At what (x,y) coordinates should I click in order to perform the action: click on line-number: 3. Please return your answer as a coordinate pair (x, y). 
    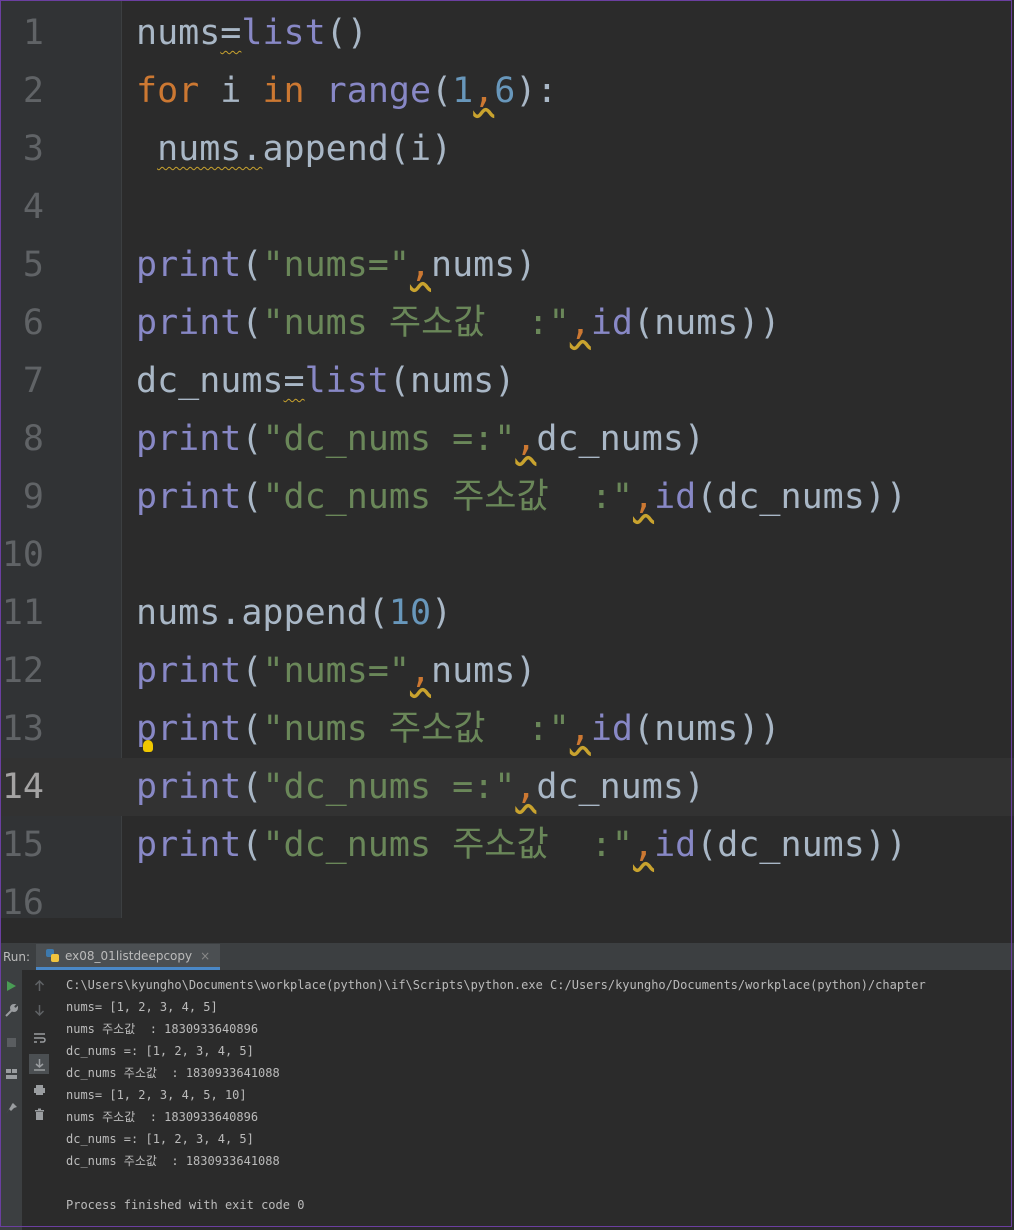
    Looking at the image, I should click on (33, 149).